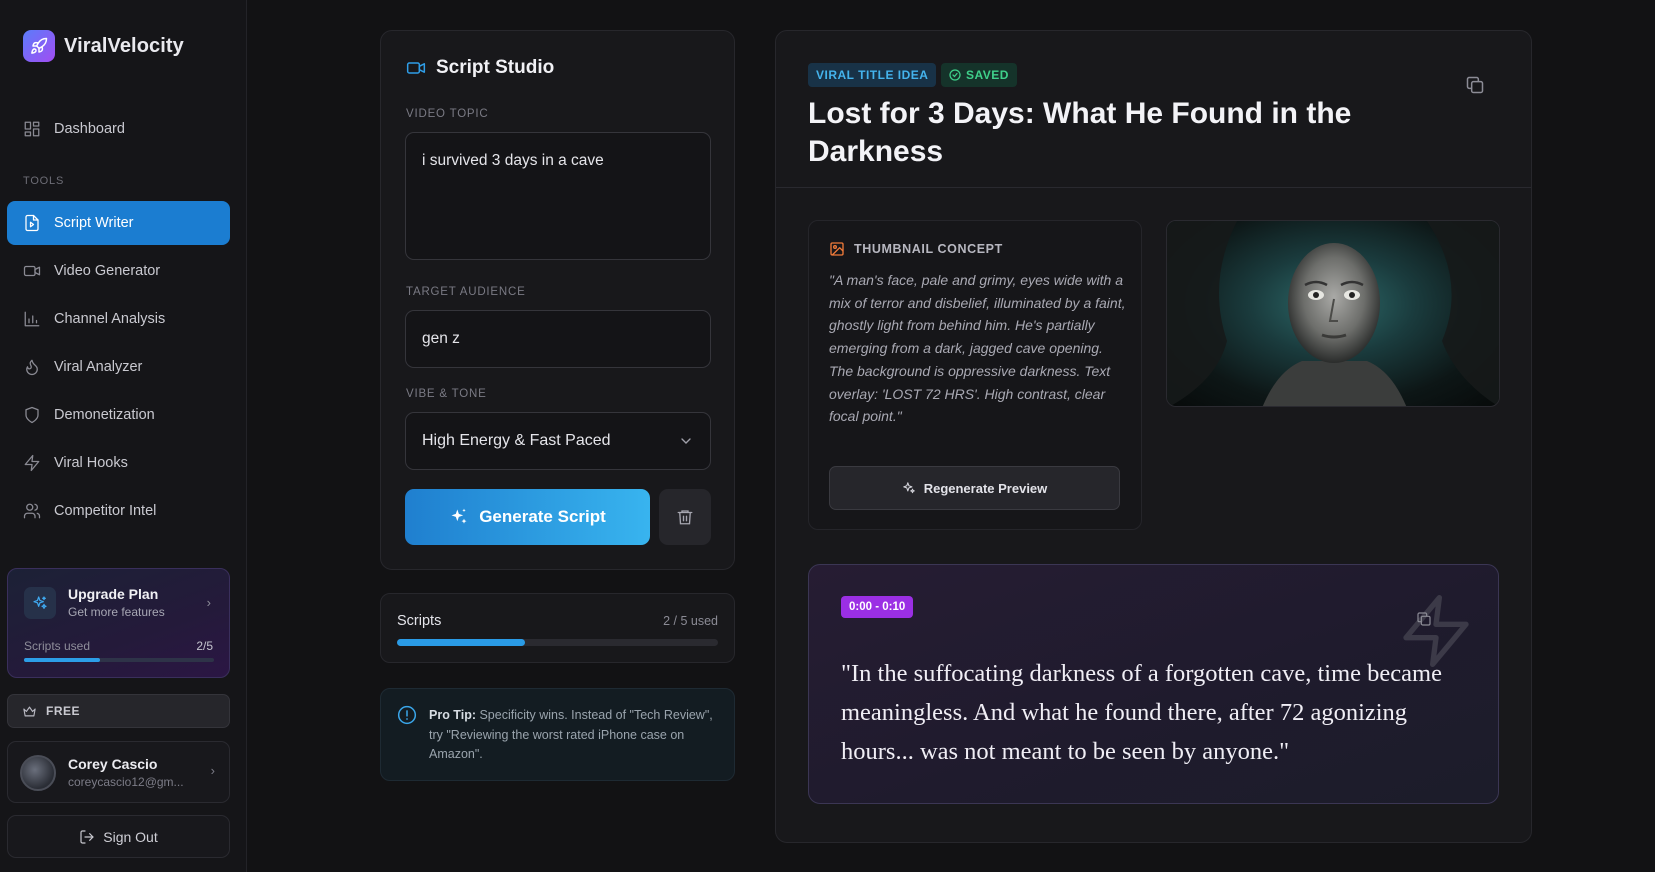 The width and height of the screenshot is (1655, 872). Describe the element at coordinates (447, 114) in the screenshot. I see `video-topic-label: VIDEO TOPIC` at that location.